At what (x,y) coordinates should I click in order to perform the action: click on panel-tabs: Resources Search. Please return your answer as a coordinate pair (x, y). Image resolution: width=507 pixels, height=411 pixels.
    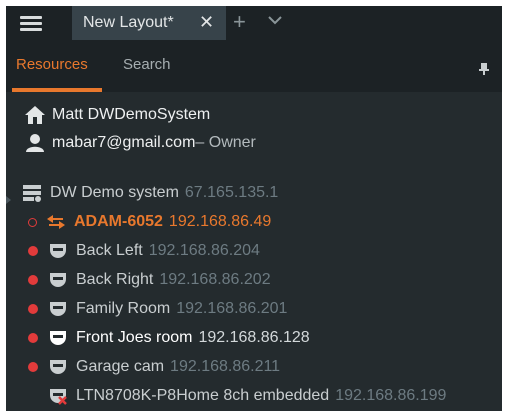
    Looking at the image, I should click on (254, 66).